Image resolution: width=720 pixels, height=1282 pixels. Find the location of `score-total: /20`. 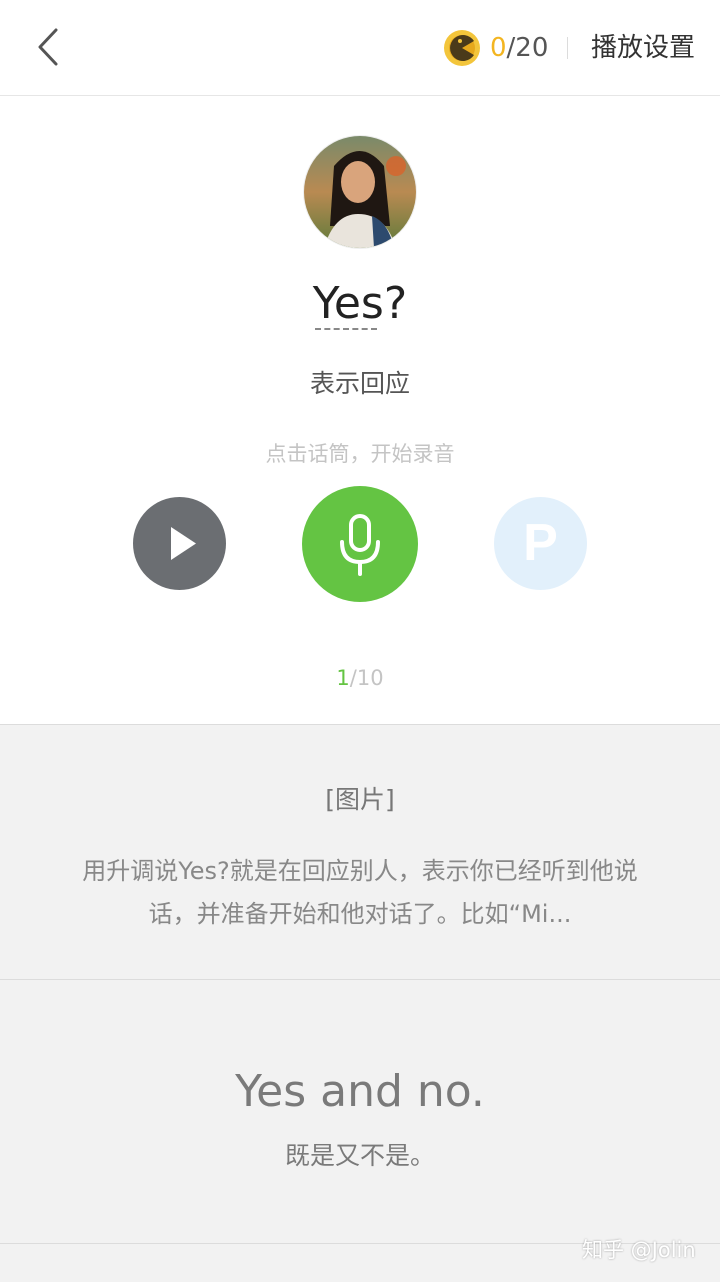

score-total: /20 is located at coordinates (527, 48).